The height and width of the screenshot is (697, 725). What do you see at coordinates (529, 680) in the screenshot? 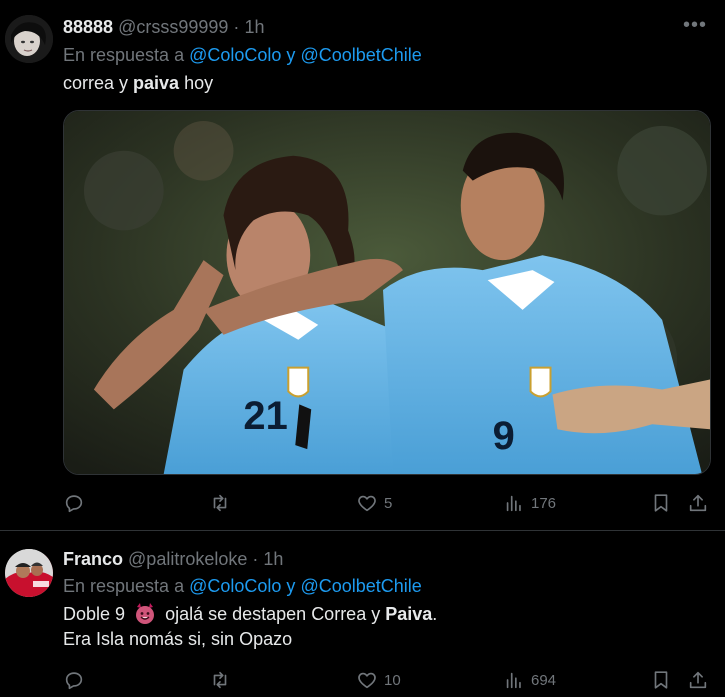
I see `views-button: 694` at bounding box center [529, 680].